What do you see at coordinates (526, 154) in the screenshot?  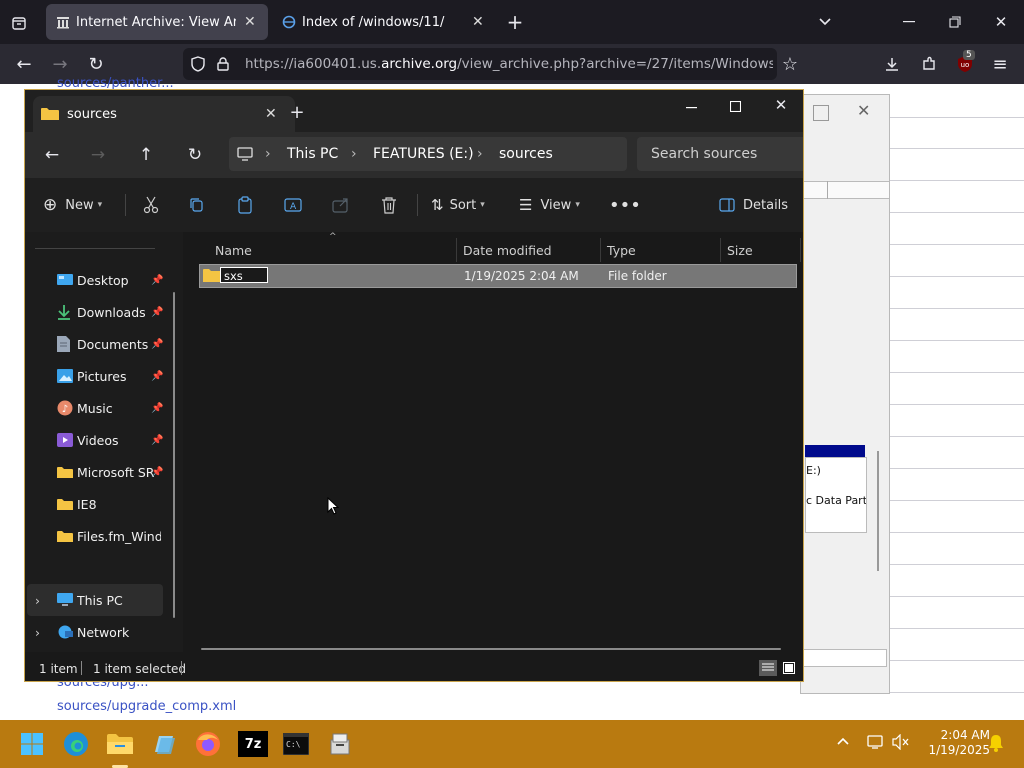 I see `breadcrumb-current: sources` at bounding box center [526, 154].